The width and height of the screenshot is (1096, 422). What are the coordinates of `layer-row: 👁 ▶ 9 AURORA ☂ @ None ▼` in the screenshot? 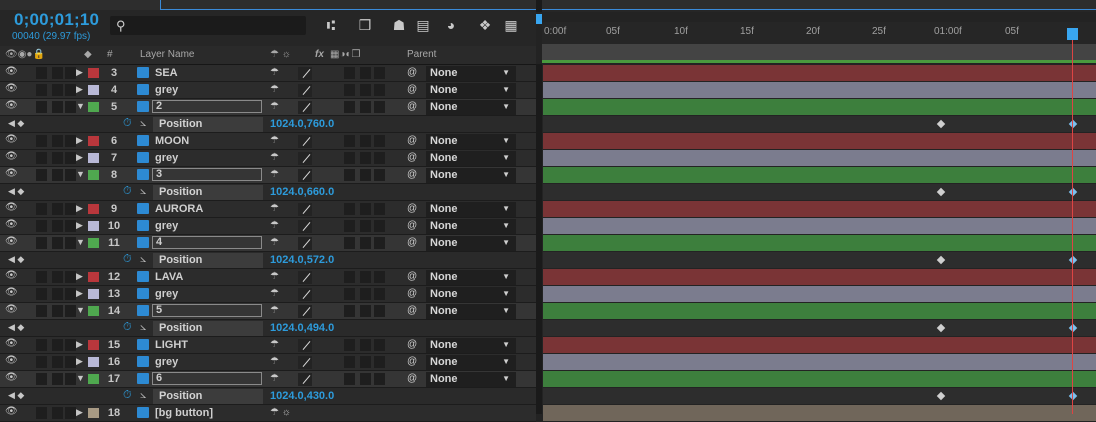 It's located at (268, 209).